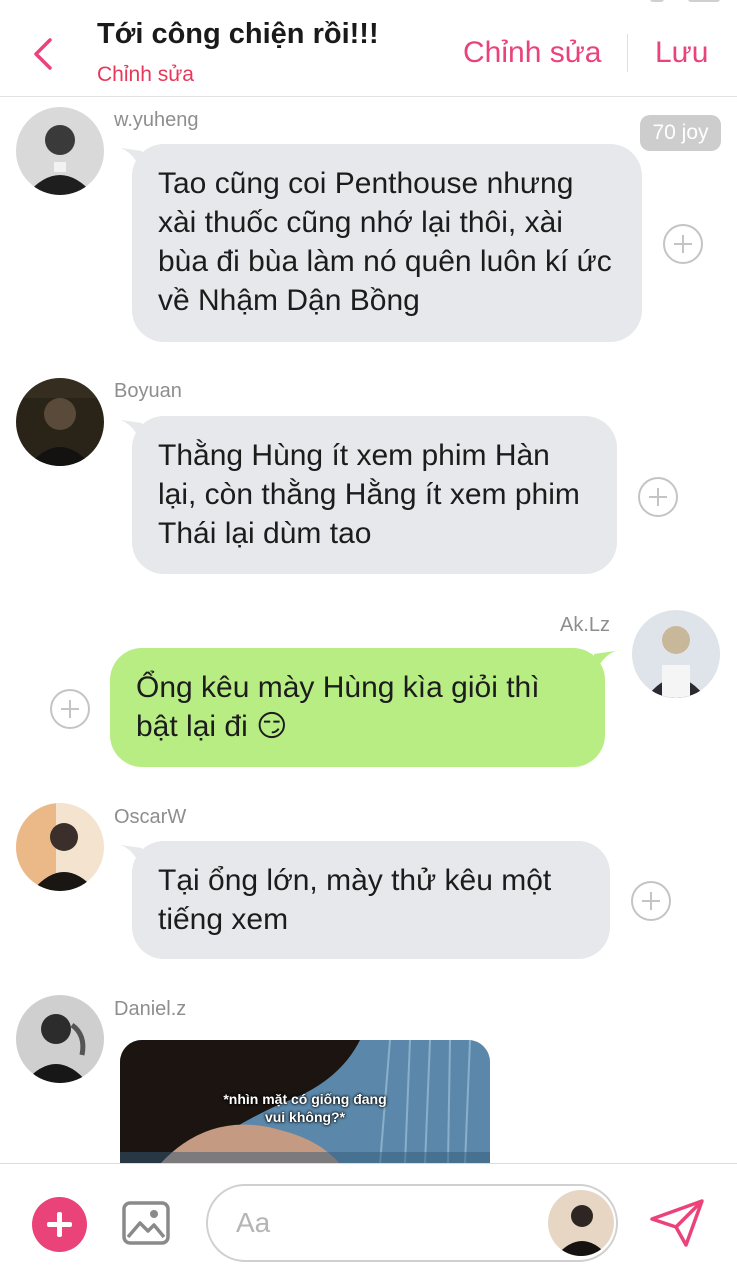 Image resolution: width=737 pixels, height=1280 pixels. What do you see at coordinates (627, 53) in the screenshot?
I see `header-divider` at bounding box center [627, 53].